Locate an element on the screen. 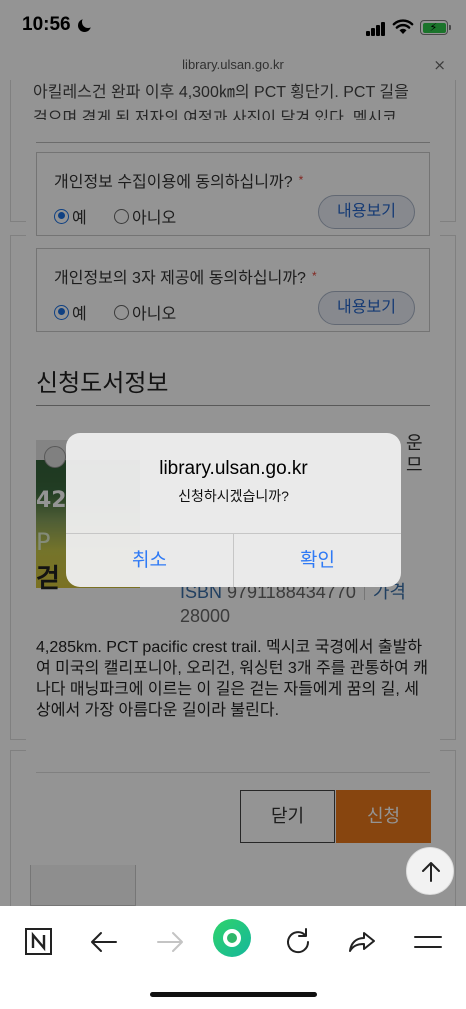 This screenshot has width=466, height=1009. arrow-up-icon is located at coordinates (431, 872).